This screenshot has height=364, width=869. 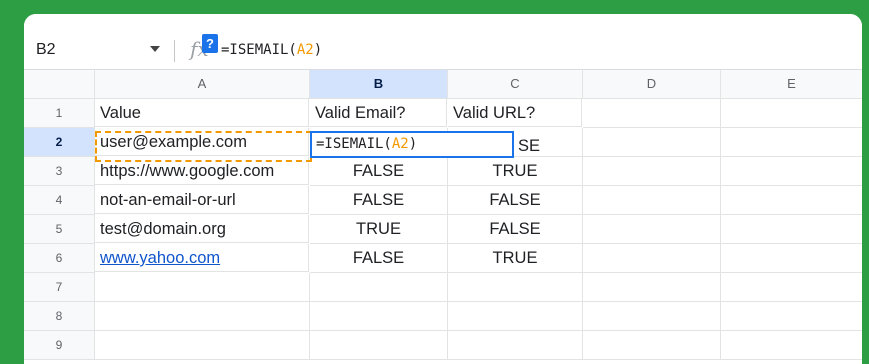 What do you see at coordinates (379, 316) in the screenshot?
I see `cell-b8` at bounding box center [379, 316].